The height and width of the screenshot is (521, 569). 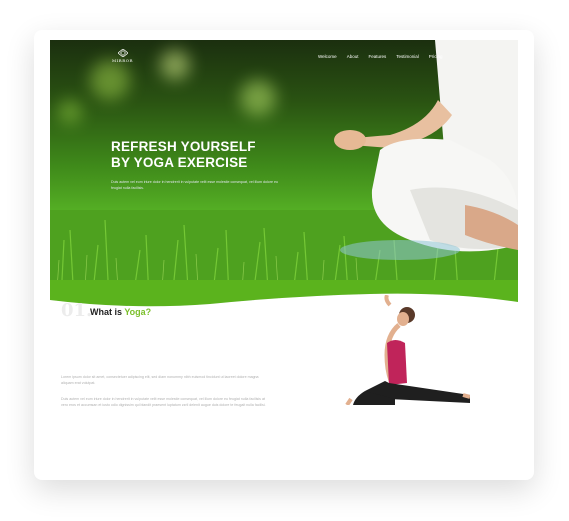 I want to click on nav-item-about: About, so click(x=353, y=56).